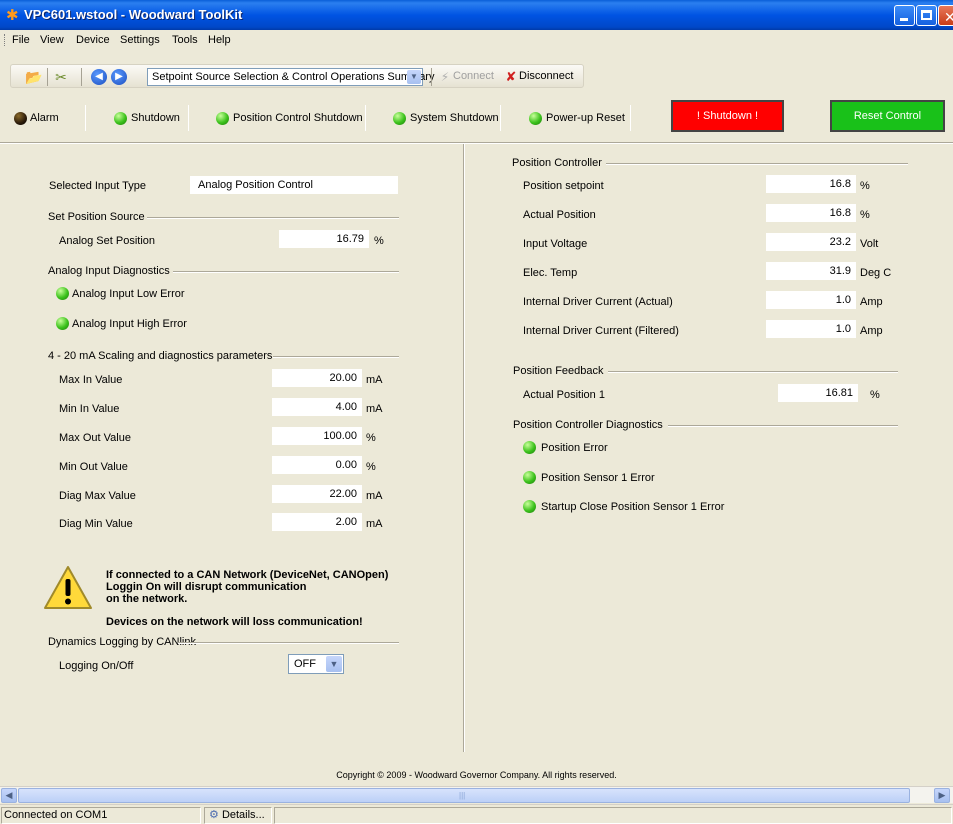  I want to click on driver-current-filtered-label: Internal Driver Current (Filtered), so click(601, 331).